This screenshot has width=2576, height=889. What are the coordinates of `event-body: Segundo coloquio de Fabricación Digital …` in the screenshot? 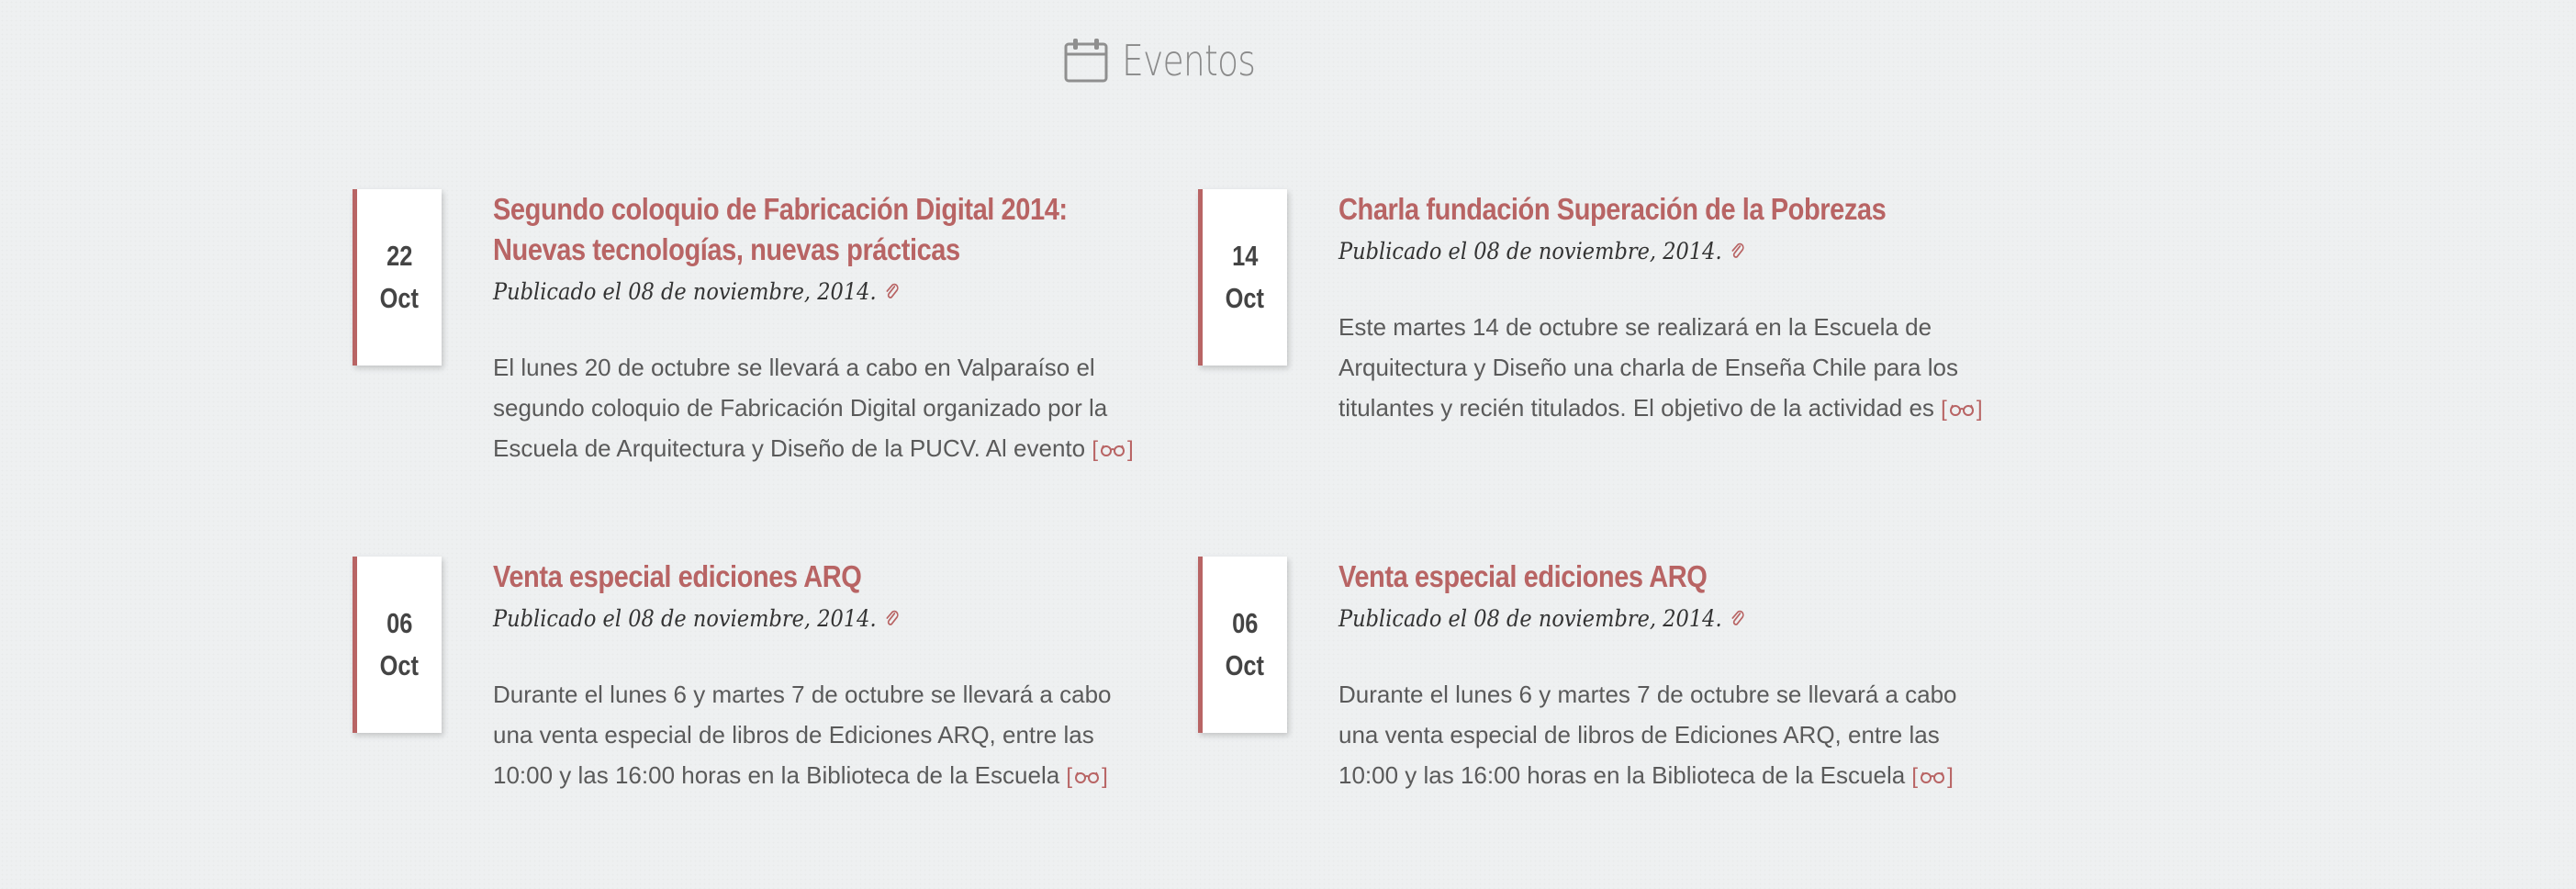 It's located at (823, 329).